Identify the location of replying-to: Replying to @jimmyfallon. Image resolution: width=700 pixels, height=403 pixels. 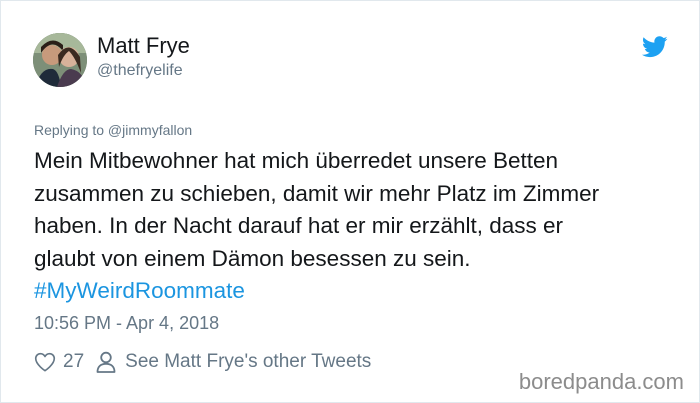
(113, 130).